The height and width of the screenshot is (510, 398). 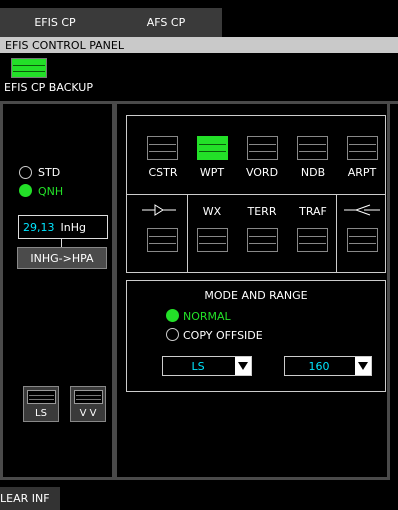 I want to click on copy-offside-label: COPY OFFSIDE, so click(x=223, y=335).